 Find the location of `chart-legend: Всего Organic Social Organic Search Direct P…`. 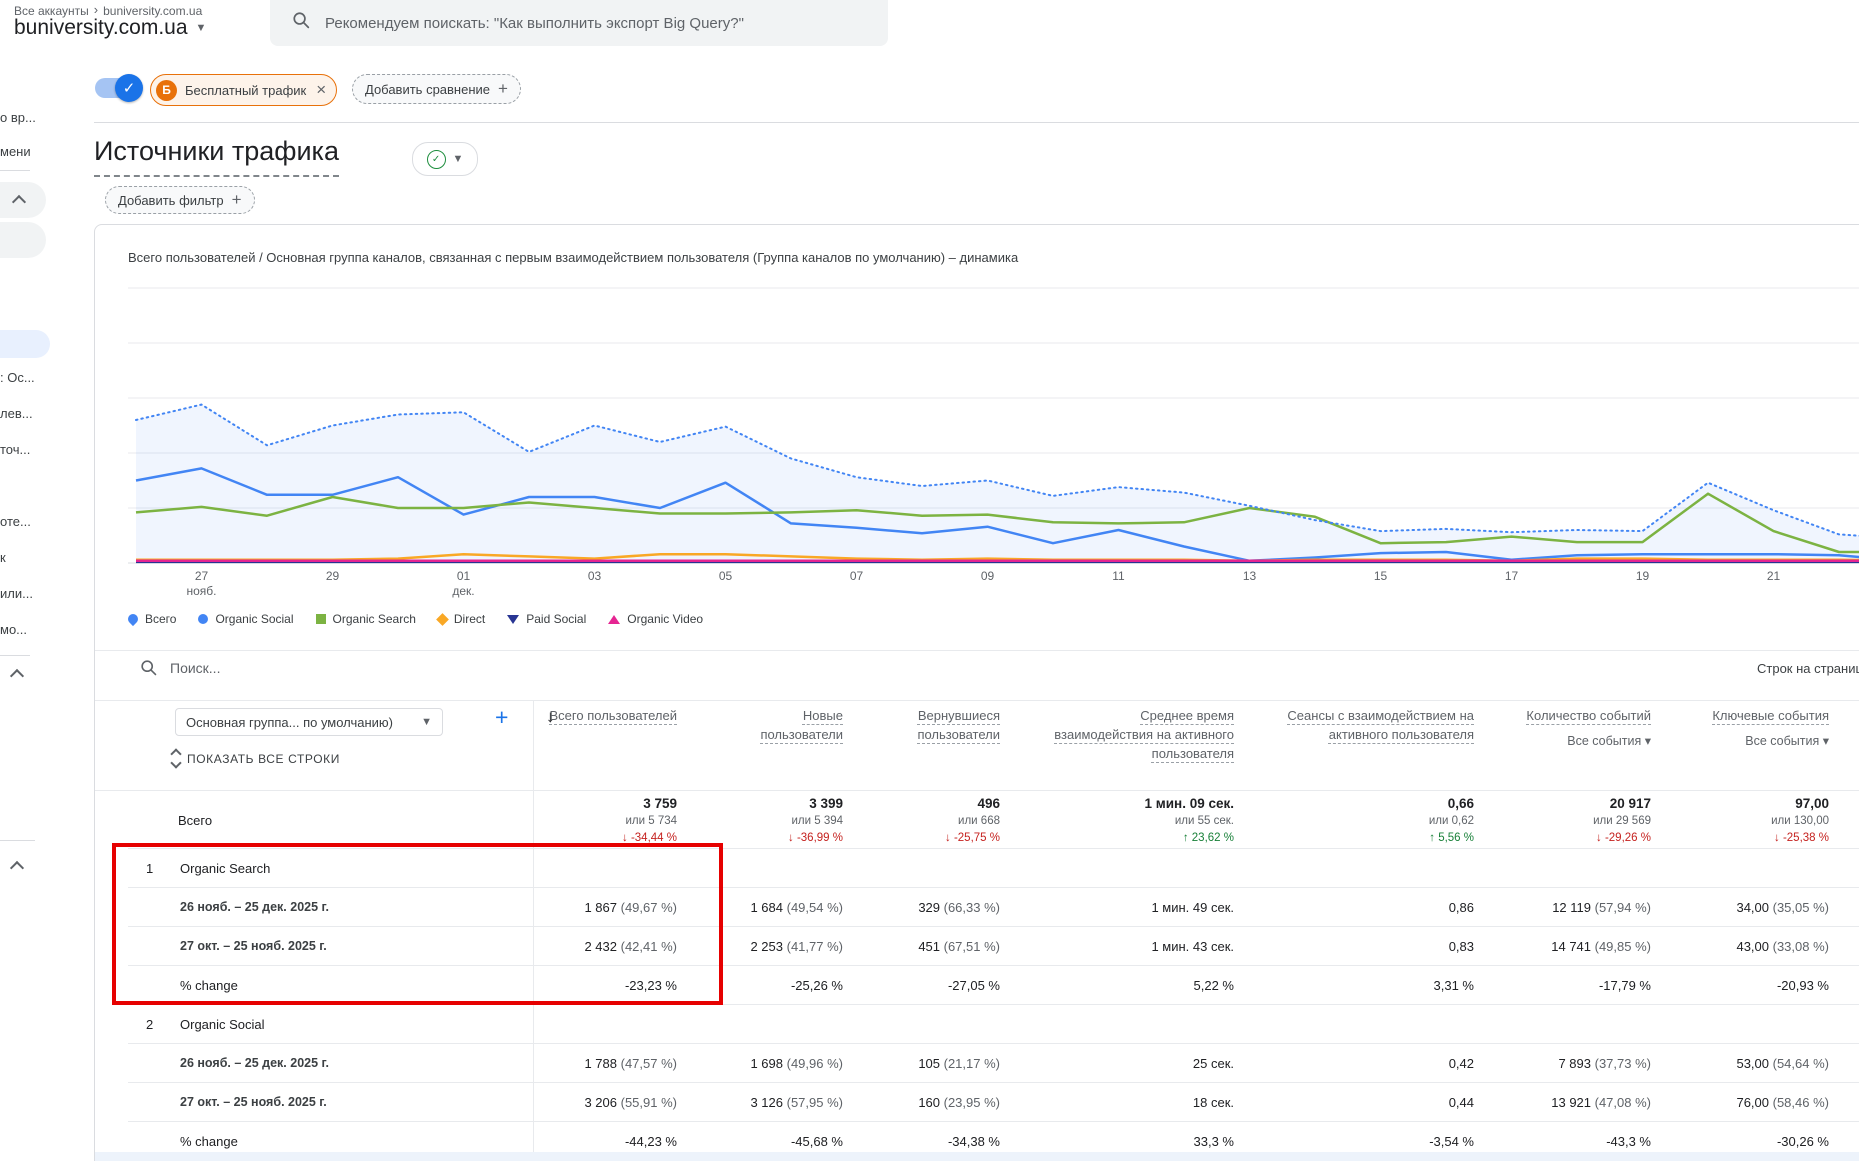

chart-legend: Всего Organic Social Organic Search Direct P… is located at coordinates (414, 619).